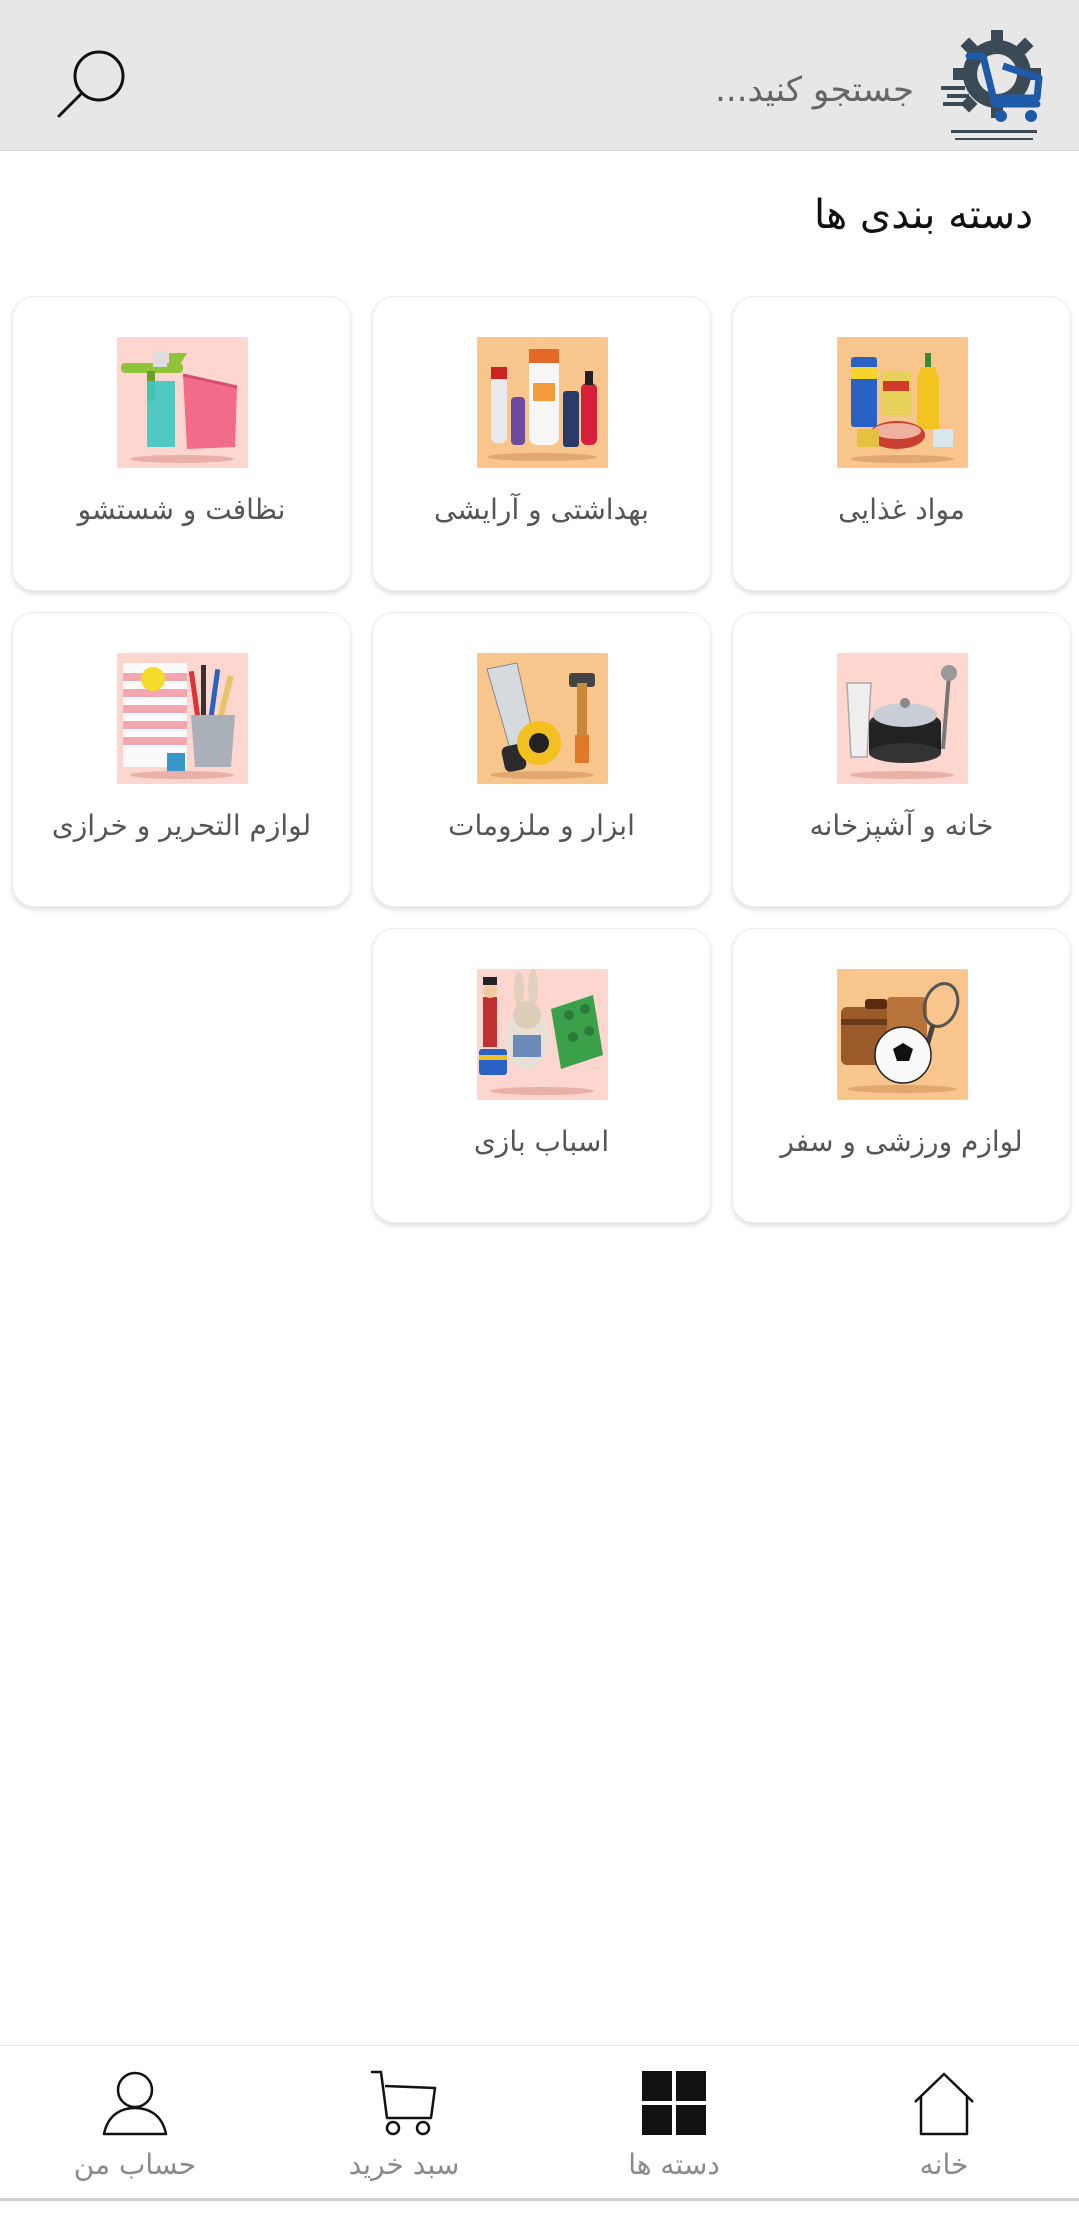  What do you see at coordinates (944, 2103) in the screenshot?
I see `home-icon` at bounding box center [944, 2103].